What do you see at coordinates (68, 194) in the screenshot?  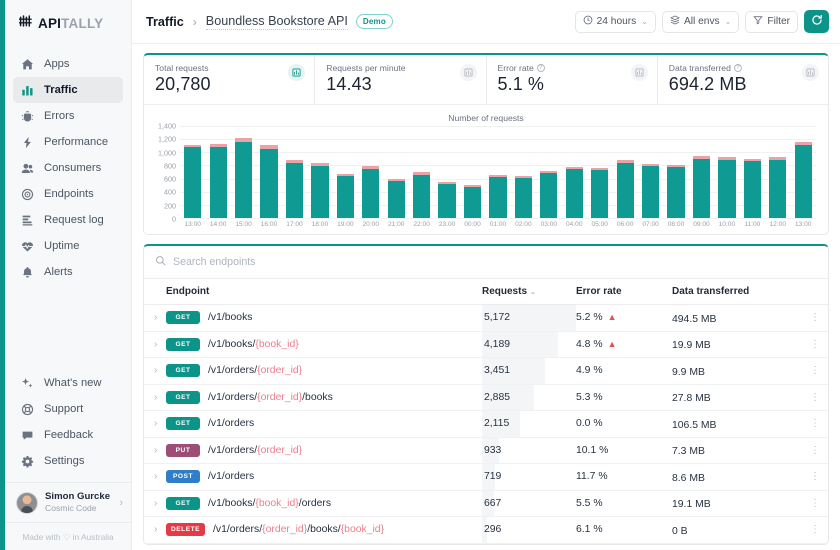 I see `sidebar-item-endpoints: Endpoints` at bounding box center [68, 194].